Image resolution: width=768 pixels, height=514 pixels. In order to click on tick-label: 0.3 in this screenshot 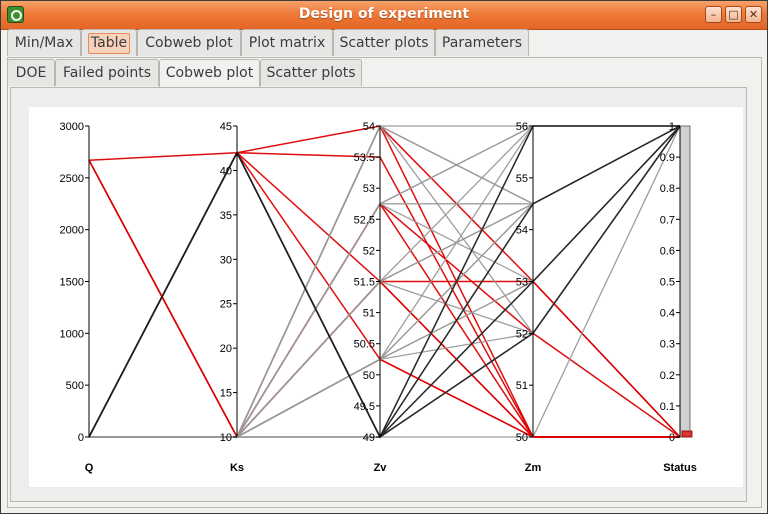, I will do `click(667, 345)`.